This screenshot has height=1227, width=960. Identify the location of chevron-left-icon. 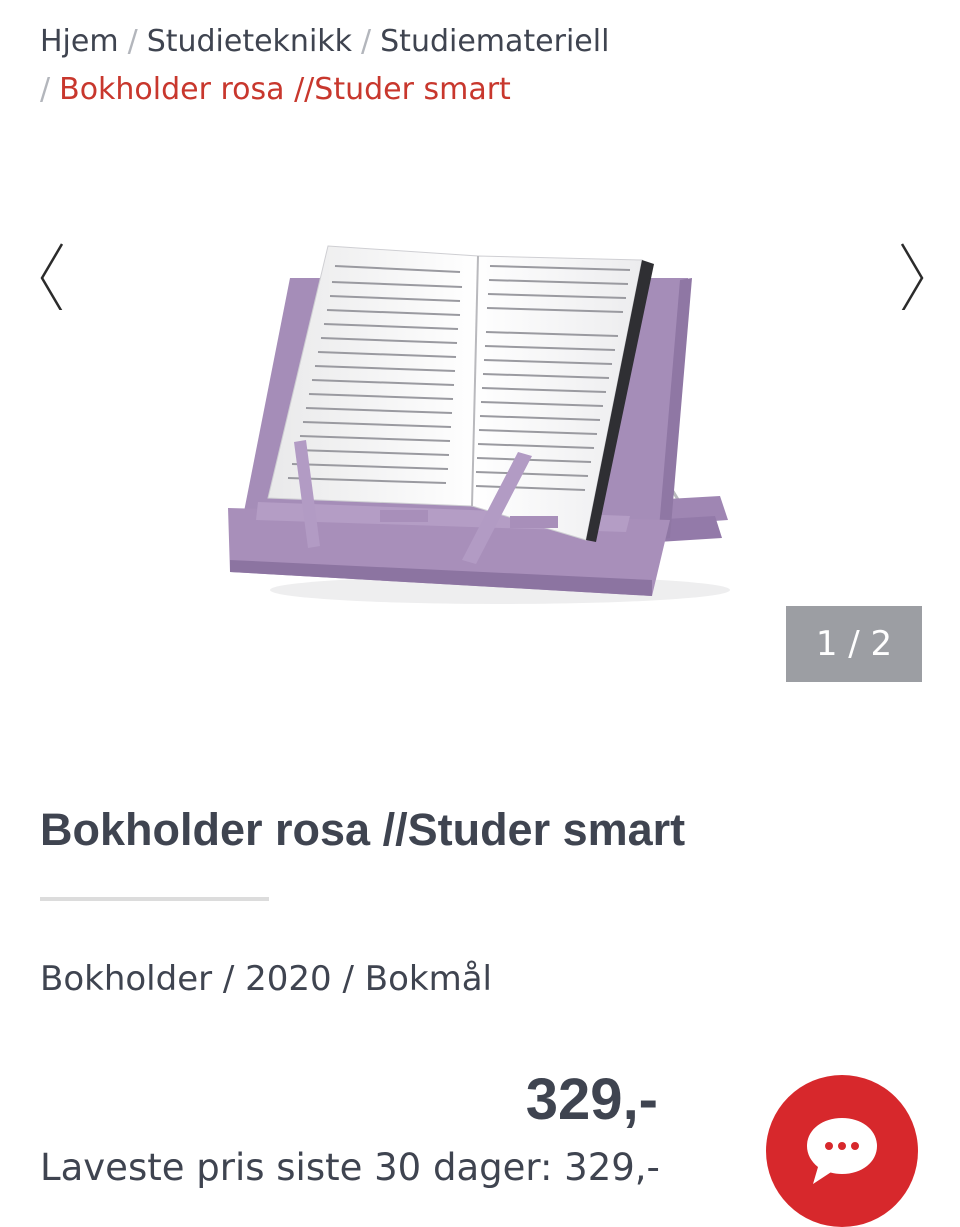
(52, 278).